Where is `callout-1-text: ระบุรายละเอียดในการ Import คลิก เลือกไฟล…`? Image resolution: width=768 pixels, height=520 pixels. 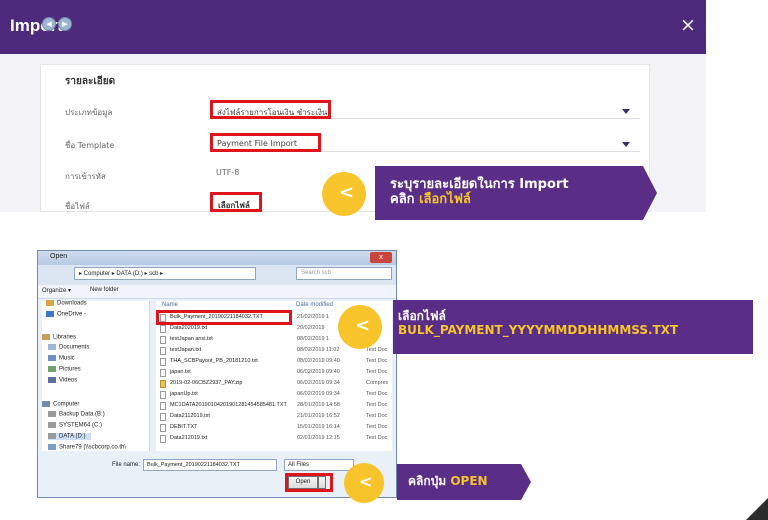 callout-1-text: ระบุรายละเอียดในการ Import คลิก เลือกไฟล… is located at coordinates (479, 192).